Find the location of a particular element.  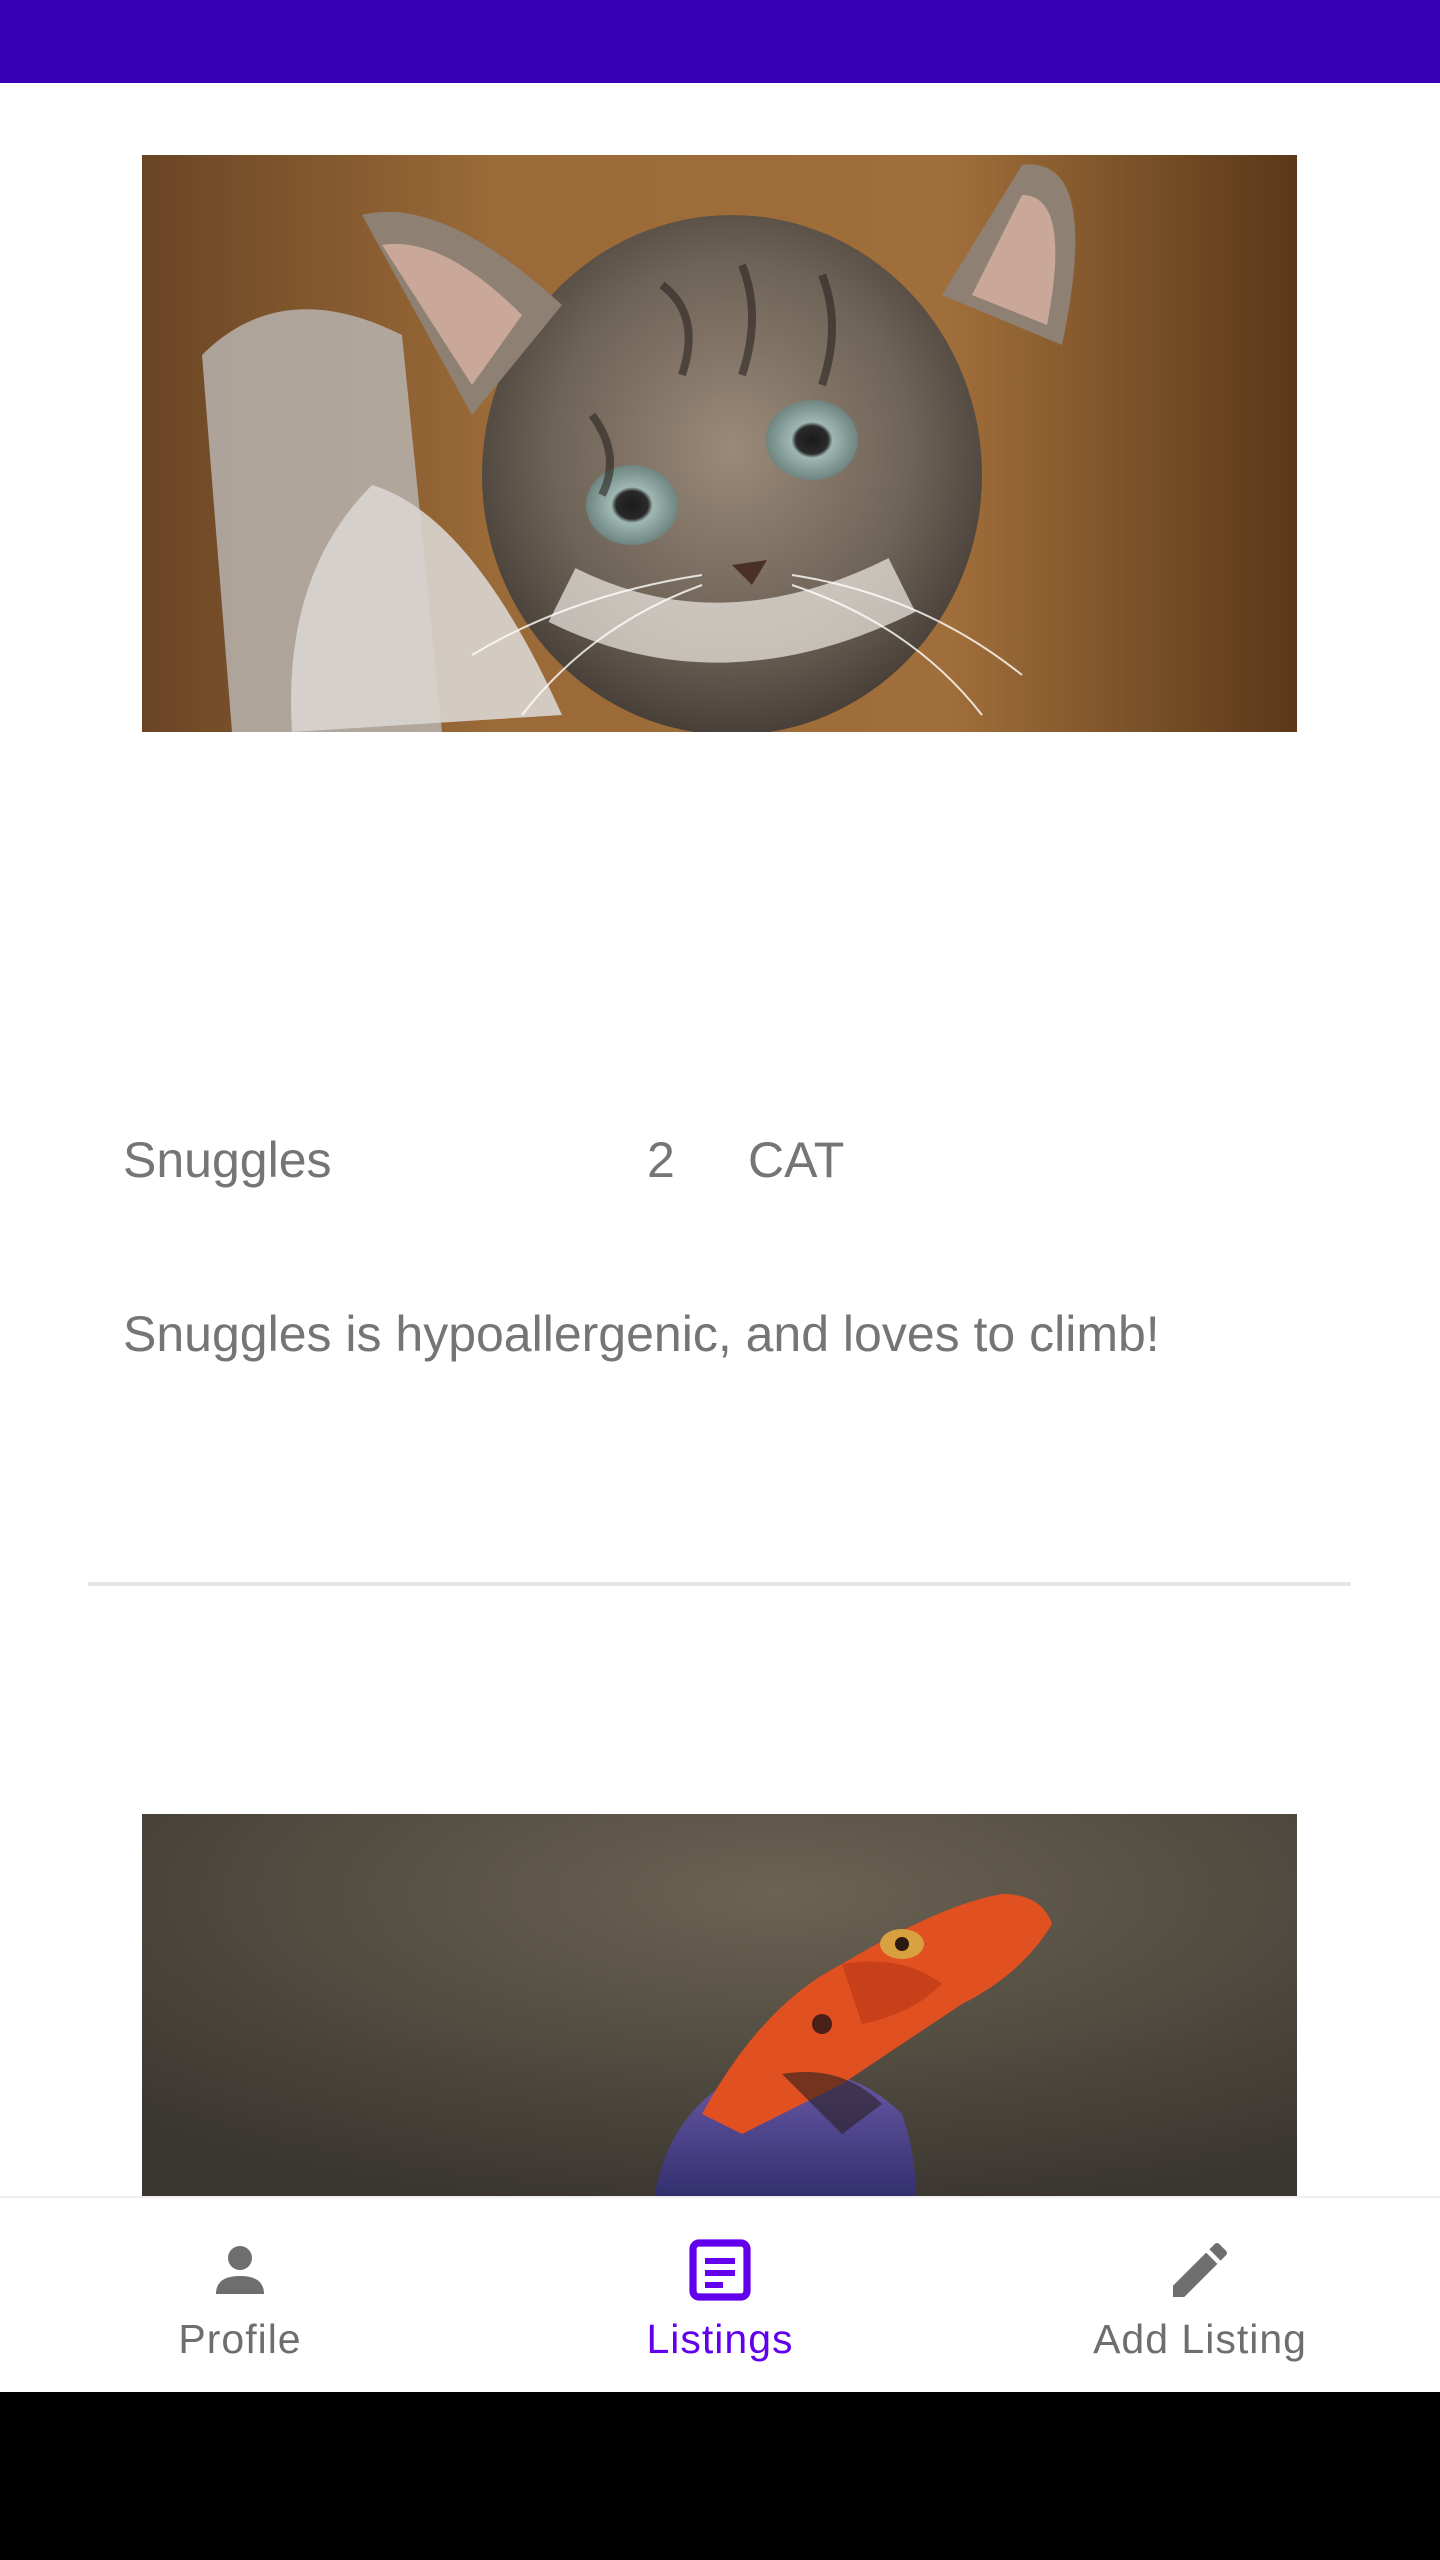

listing-divider is located at coordinates (719, 1584).